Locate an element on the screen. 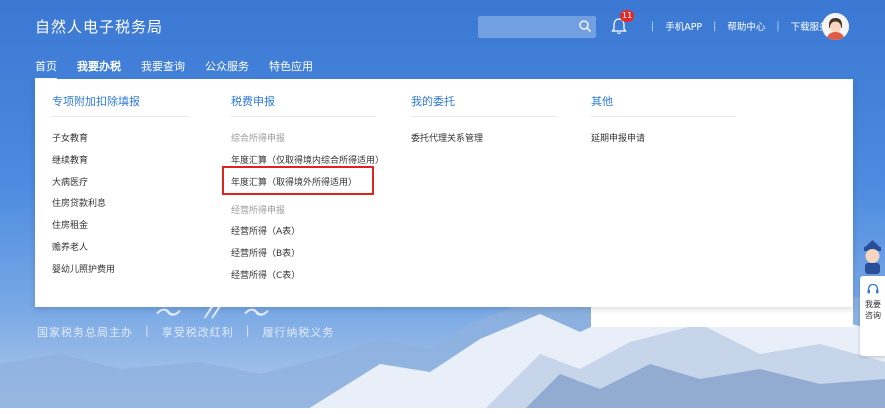 Image resolution: width=885 pixels, height=414 pixels. menu-item-business-income-a: 经营所得（A表） is located at coordinates (265, 230).